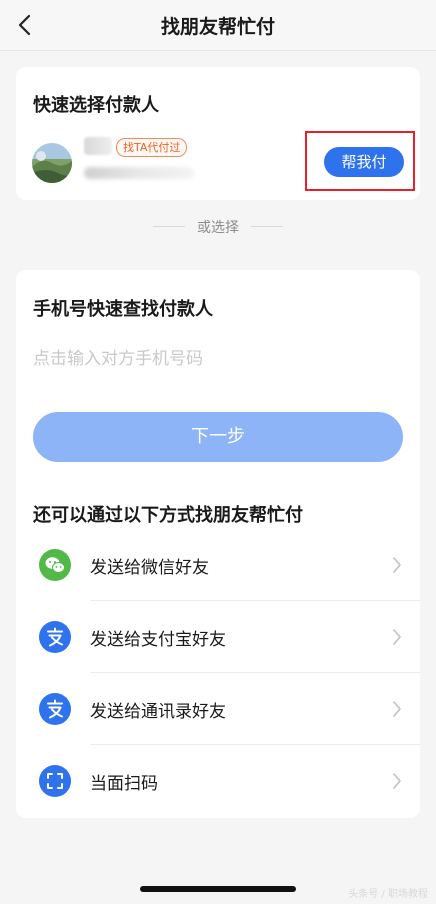  I want to click on other-methods-title: 还可以通过以下方式找朋友帮忙付, so click(168, 515).